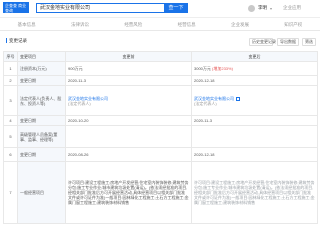 This screenshot has width=320, height=240. I want to click on row-before: 2020-08-26, so click(128, 154).